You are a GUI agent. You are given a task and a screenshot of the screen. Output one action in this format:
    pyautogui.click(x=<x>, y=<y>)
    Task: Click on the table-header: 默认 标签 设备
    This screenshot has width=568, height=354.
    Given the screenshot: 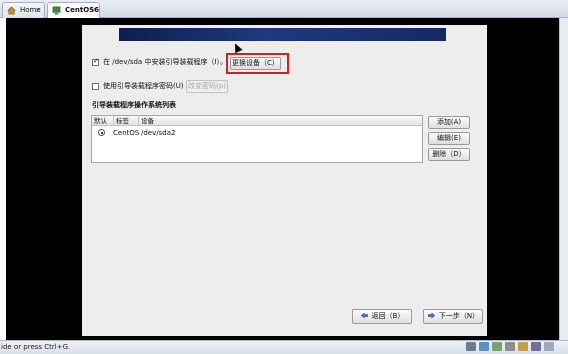 What is the action you would take?
    pyautogui.click(x=257, y=121)
    